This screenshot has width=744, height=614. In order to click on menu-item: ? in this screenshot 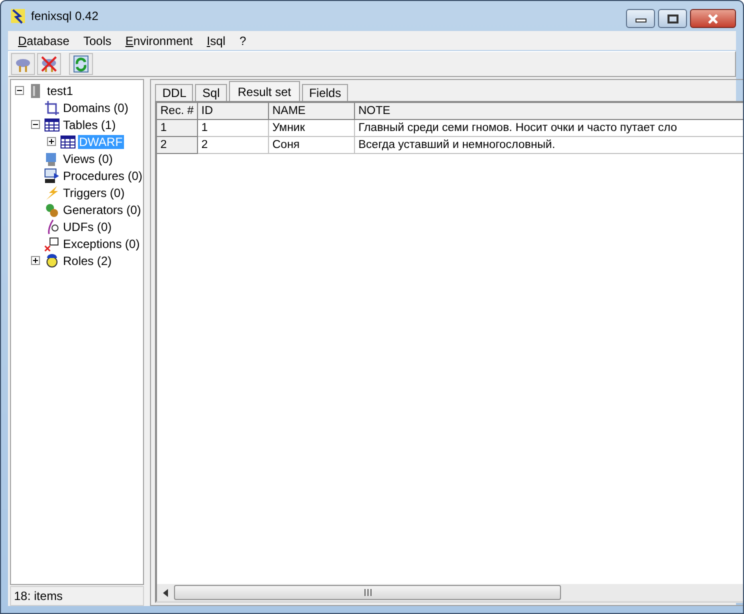, I will do `click(243, 41)`.